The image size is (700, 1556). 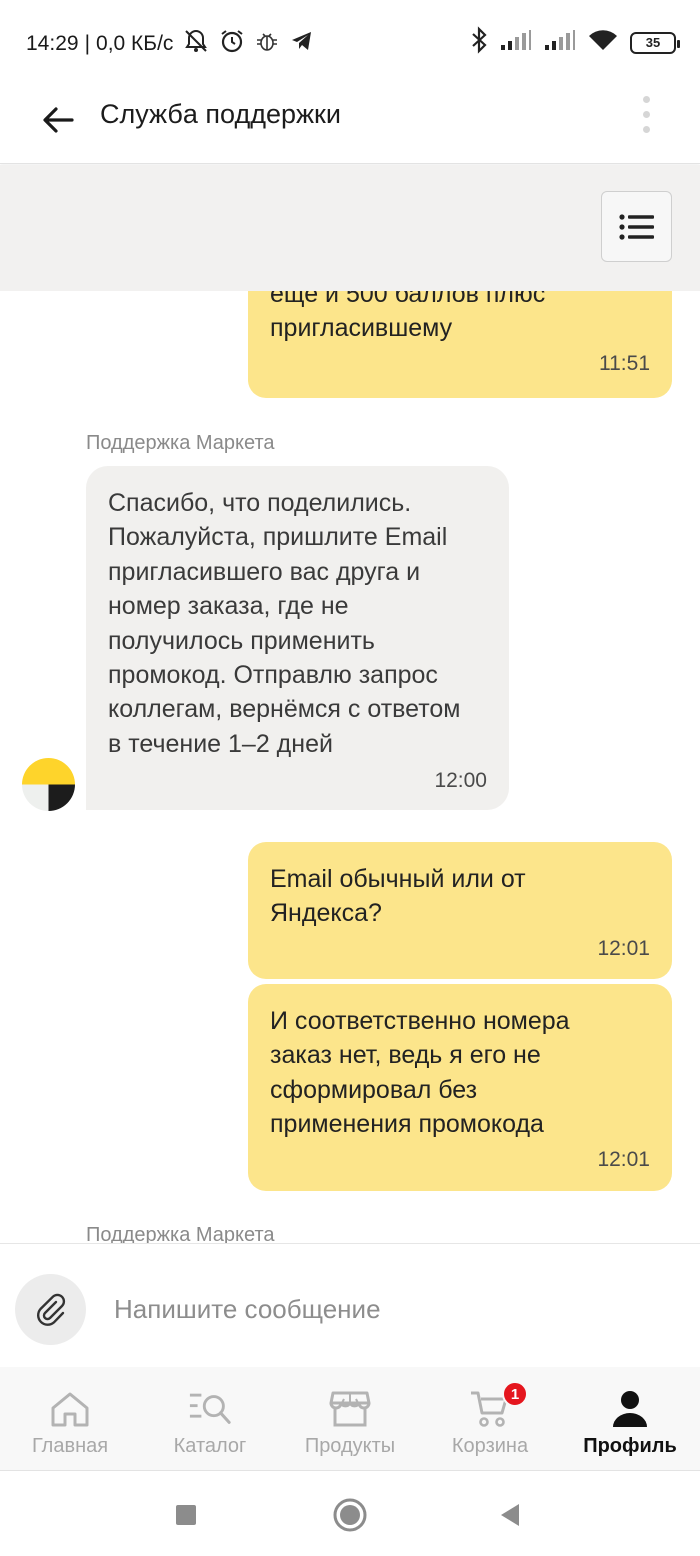 I want to click on square-icon, so click(x=186, y=1515).